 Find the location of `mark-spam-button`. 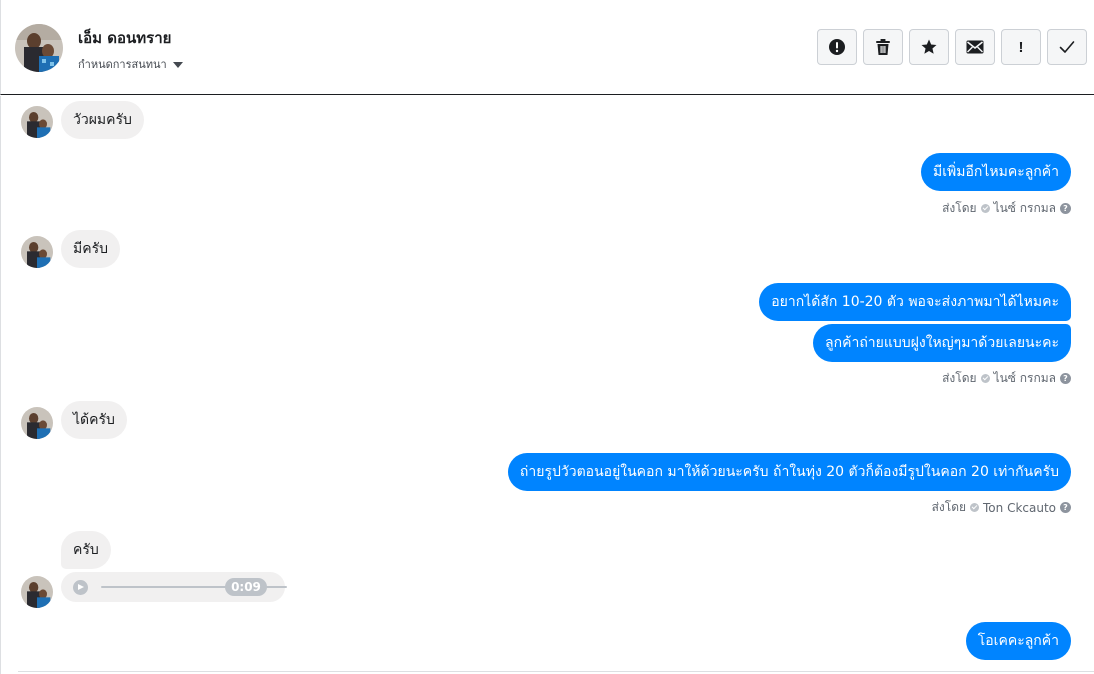

mark-spam-button is located at coordinates (837, 47).